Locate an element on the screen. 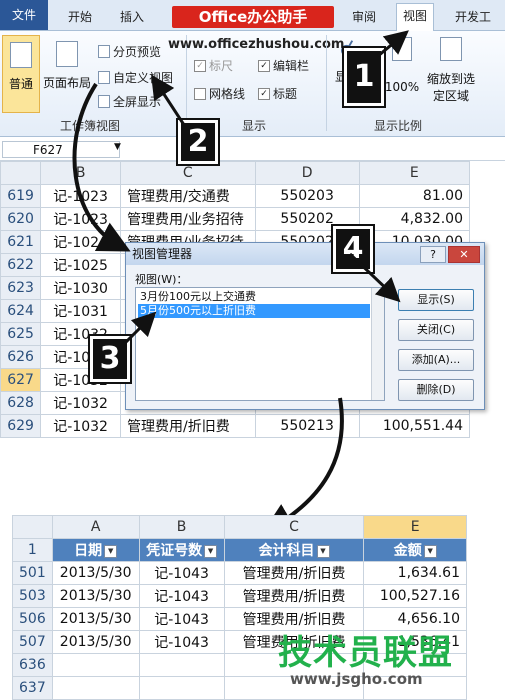 Image resolution: width=505 pixels, height=700 pixels. col-letter-e: E is located at coordinates (415, 527).